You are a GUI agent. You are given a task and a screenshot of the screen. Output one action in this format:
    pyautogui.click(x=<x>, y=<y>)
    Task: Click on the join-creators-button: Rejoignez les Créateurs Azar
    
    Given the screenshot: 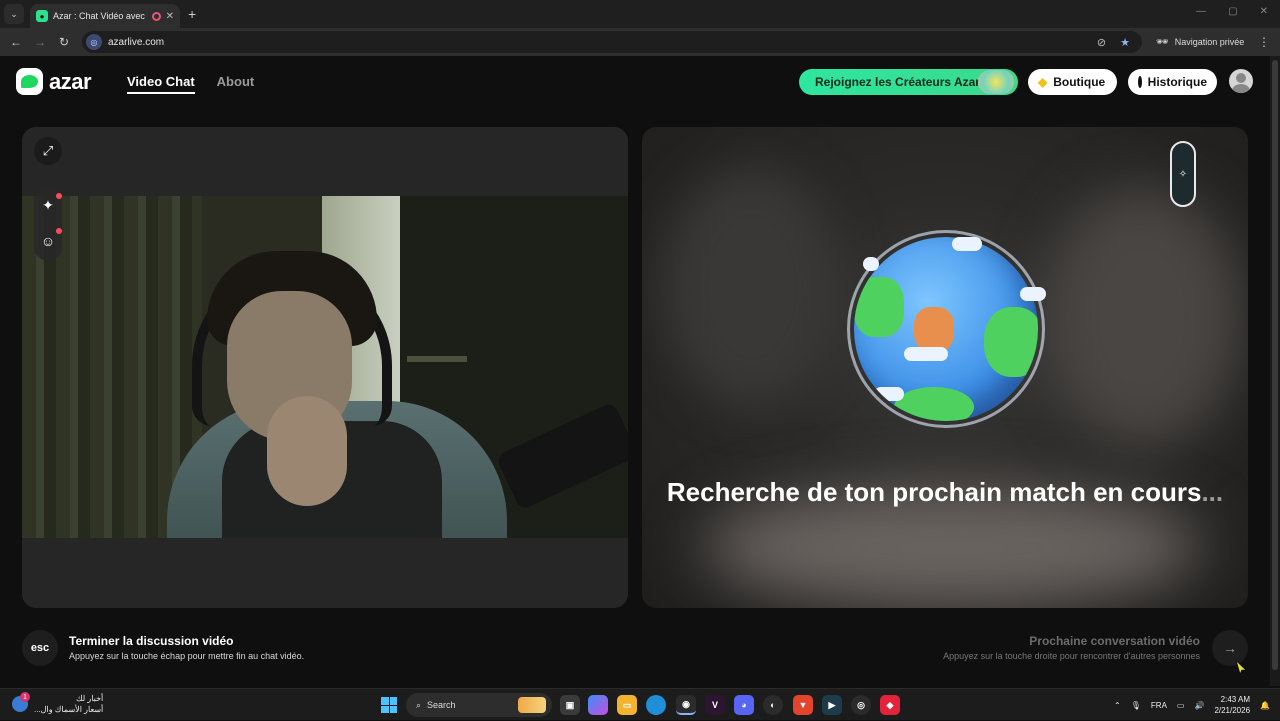 What is the action you would take?
    pyautogui.click(x=908, y=82)
    